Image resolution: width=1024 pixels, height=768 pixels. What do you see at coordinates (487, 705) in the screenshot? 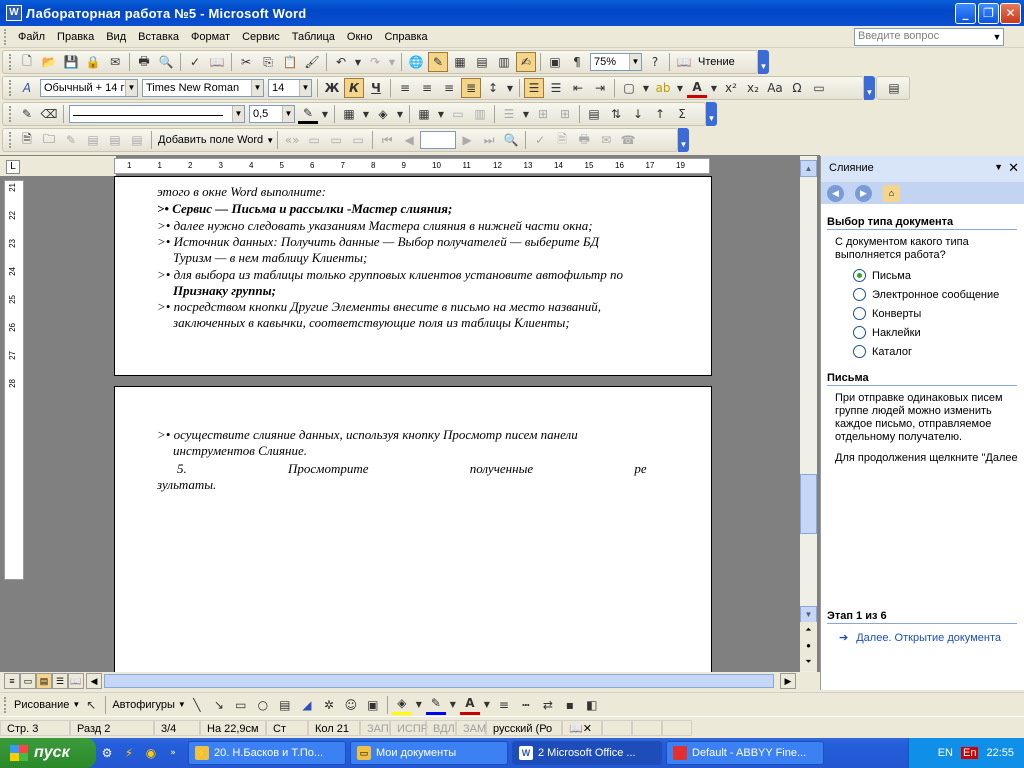
I see `draw-font-color-dropdown-icon: ▼` at bounding box center [487, 705].